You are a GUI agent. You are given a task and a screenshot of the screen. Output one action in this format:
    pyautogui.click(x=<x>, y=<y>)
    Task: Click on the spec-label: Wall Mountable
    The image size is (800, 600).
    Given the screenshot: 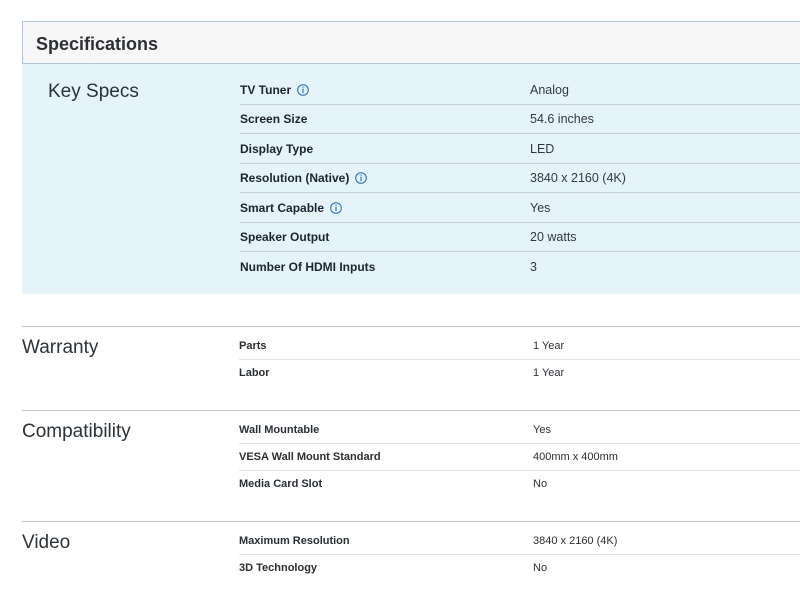 What is the action you would take?
    pyautogui.click(x=279, y=430)
    